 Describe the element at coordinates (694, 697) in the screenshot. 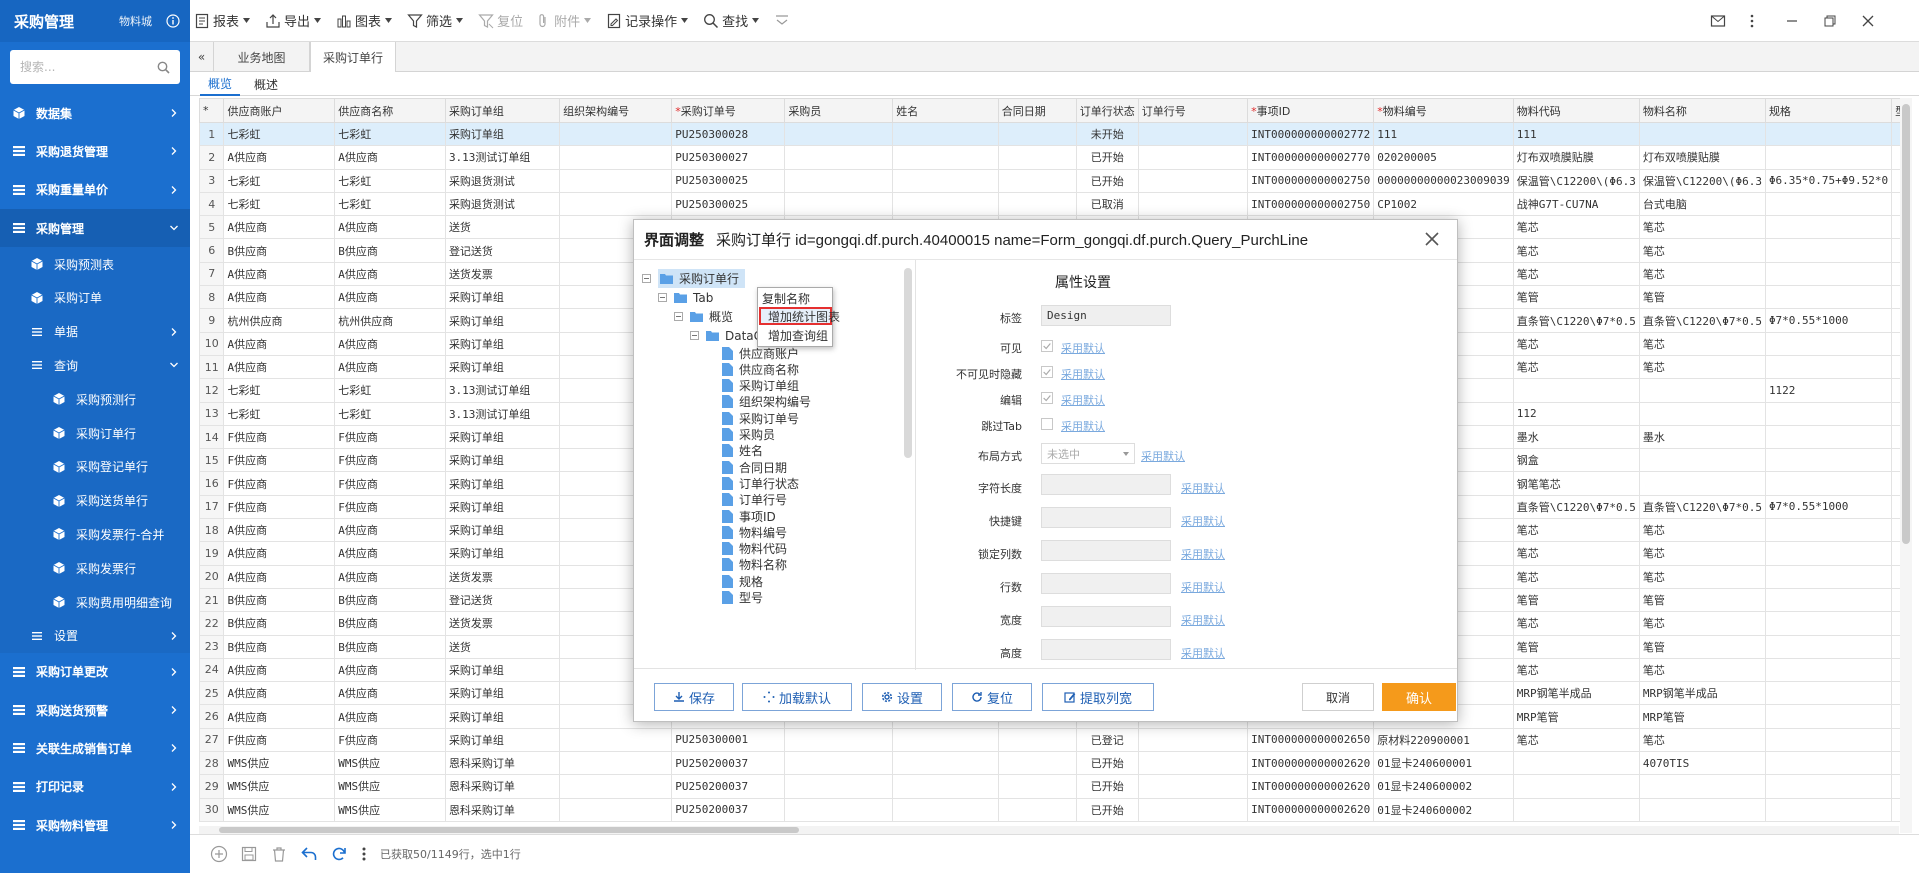

I see `save-button: 保存` at that location.